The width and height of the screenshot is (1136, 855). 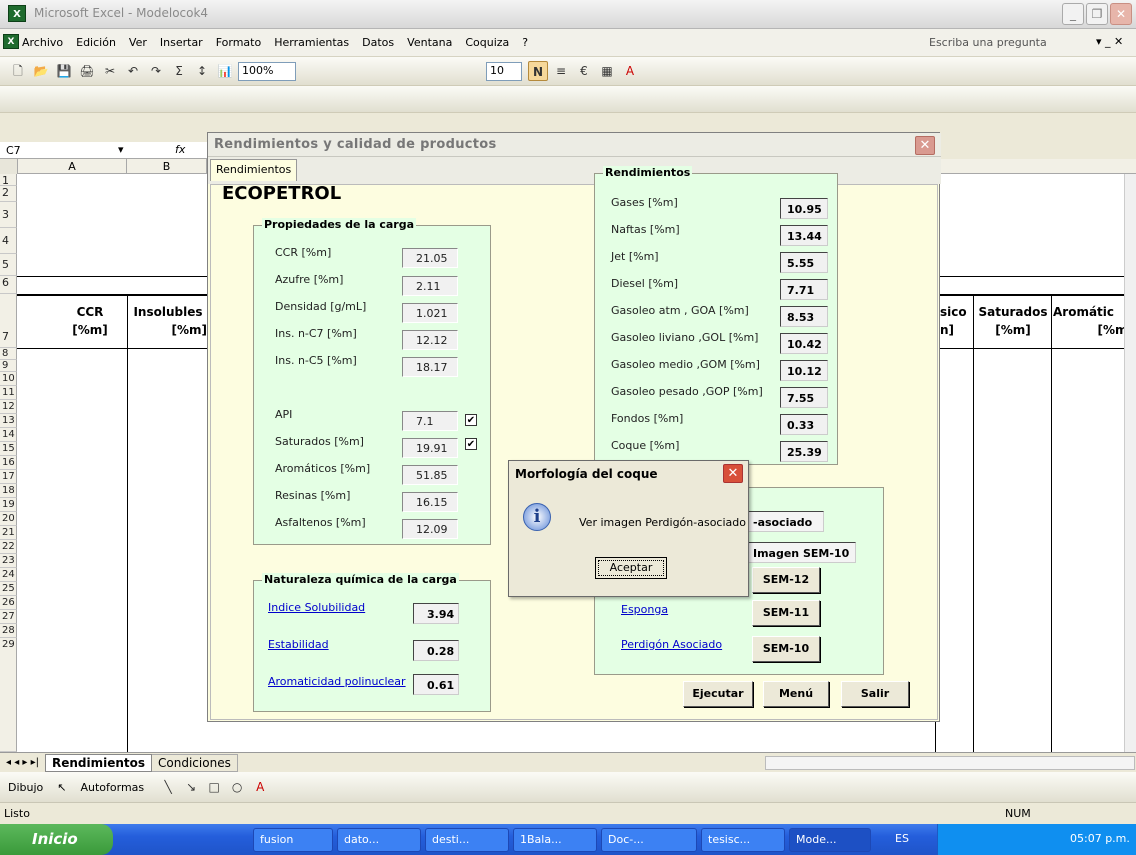 I want to click on menu-ver: Ver, so click(x=138, y=42).